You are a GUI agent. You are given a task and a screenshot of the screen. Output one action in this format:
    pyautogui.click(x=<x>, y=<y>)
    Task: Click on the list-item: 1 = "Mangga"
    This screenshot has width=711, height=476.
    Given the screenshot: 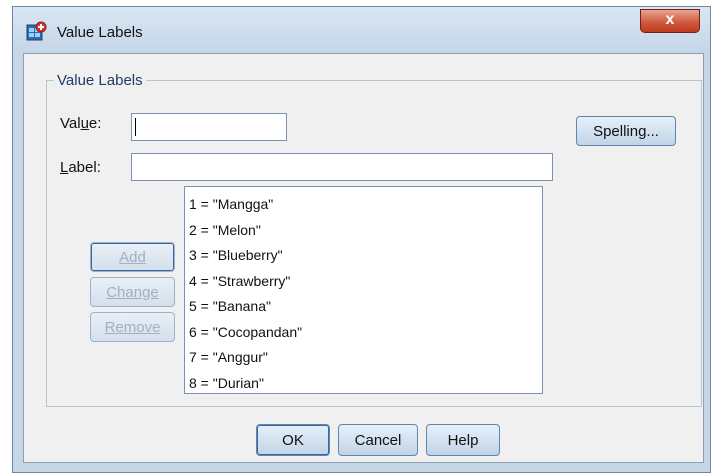 What is the action you would take?
    pyautogui.click(x=363, y=205)
    